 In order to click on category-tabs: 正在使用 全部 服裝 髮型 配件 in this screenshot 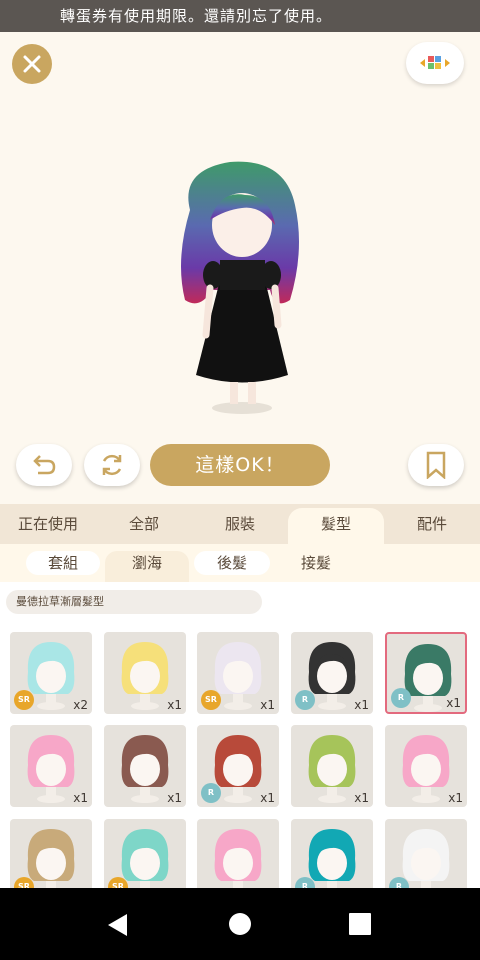, I will do `click(240, 524)`.